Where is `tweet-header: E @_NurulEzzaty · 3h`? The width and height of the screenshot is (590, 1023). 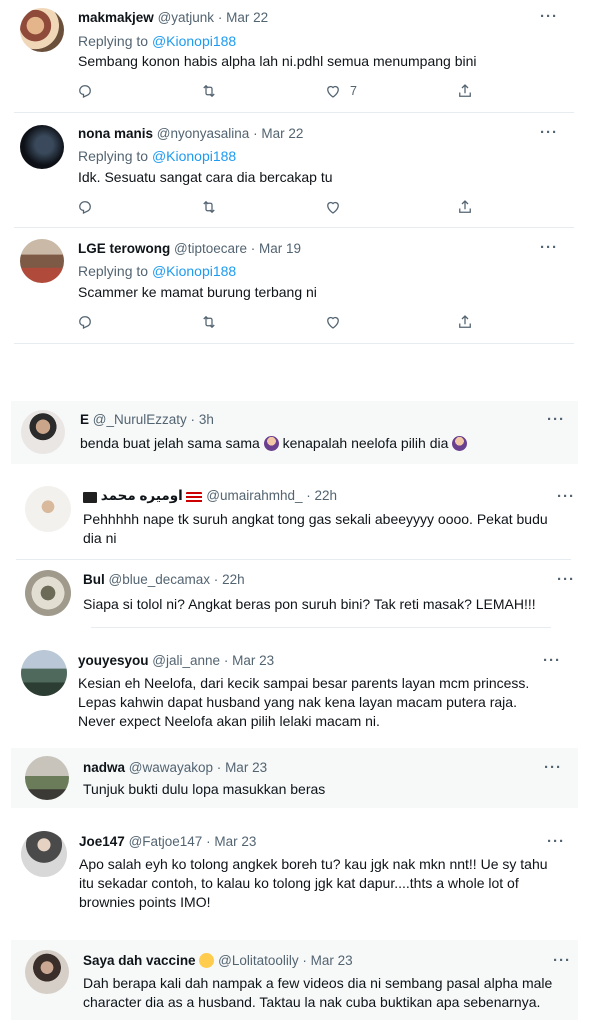 tweet-header: E @_NurulEzzaty · 3h is located at coordinates (147, 419).